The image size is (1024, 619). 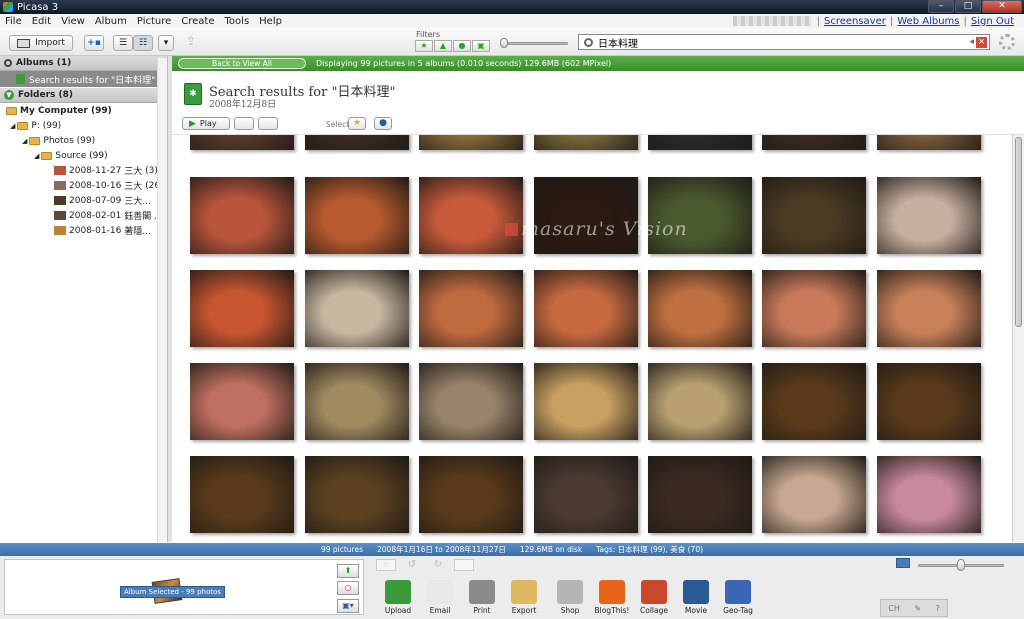 I want to click on list-view-button: ☰, so click(x=123, y=43).